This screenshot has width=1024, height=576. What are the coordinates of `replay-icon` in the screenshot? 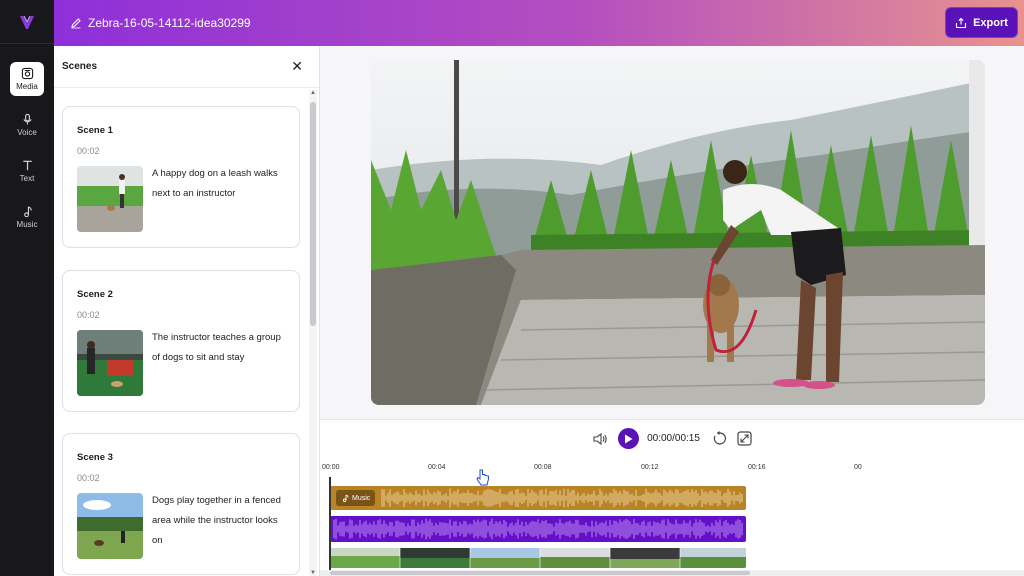 It's located at (719, 438).